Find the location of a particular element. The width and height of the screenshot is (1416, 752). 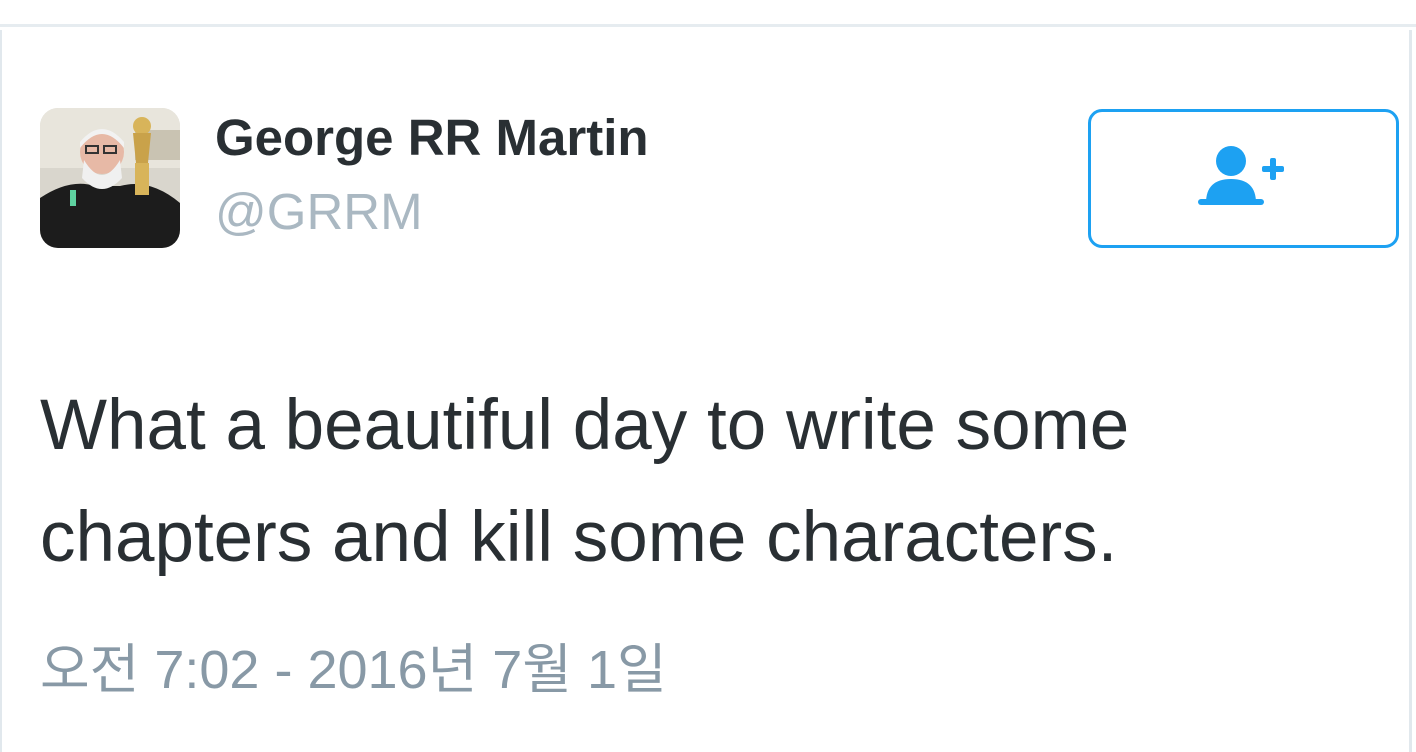

top-divider is located at coordinates (708, 25).